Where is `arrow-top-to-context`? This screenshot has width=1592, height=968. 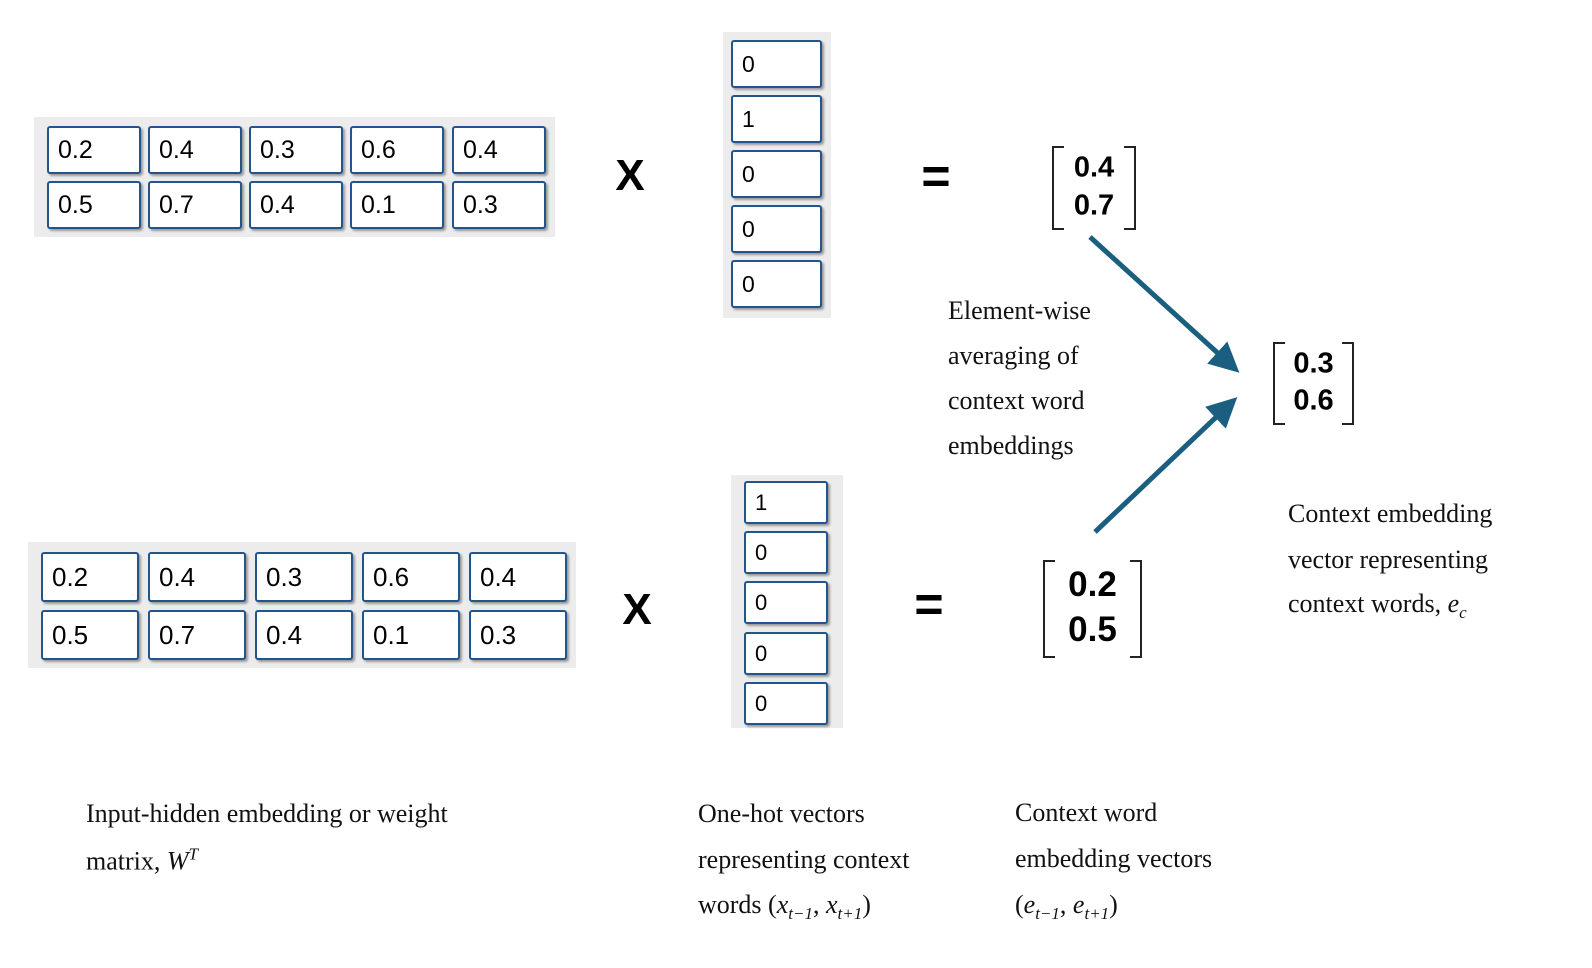
arrow-top-to-context is located at coordinates (1164, 304).